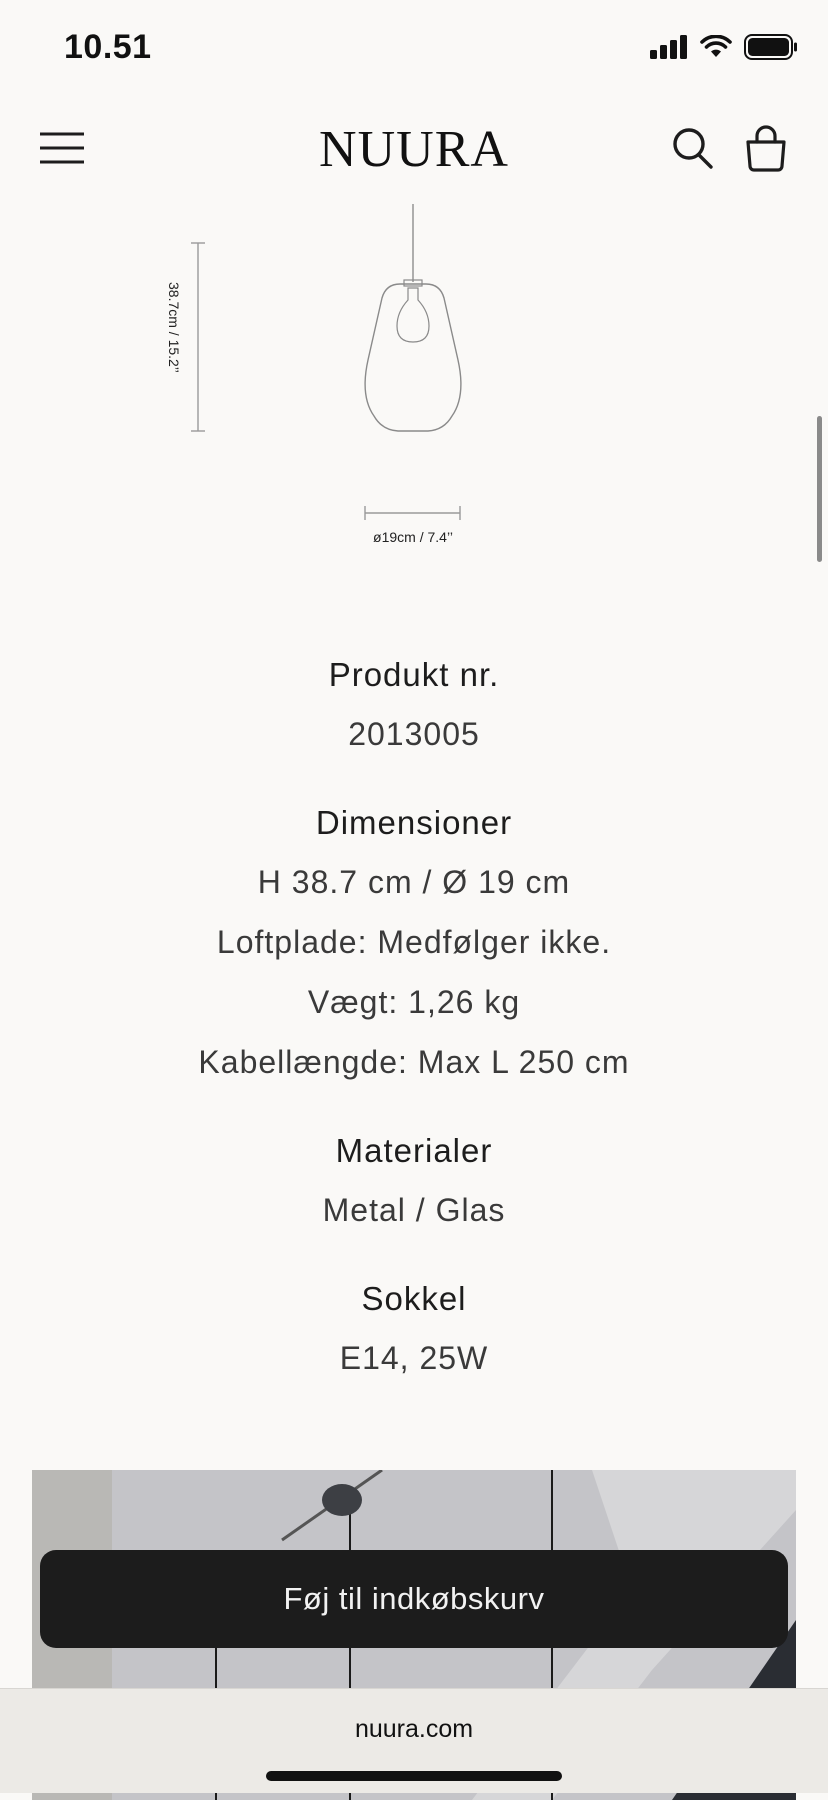 This screenshot has height=1800, width=828. I want to click on diameter-dimension-label: ø19cm / 7.4’’, so click(413, 537).